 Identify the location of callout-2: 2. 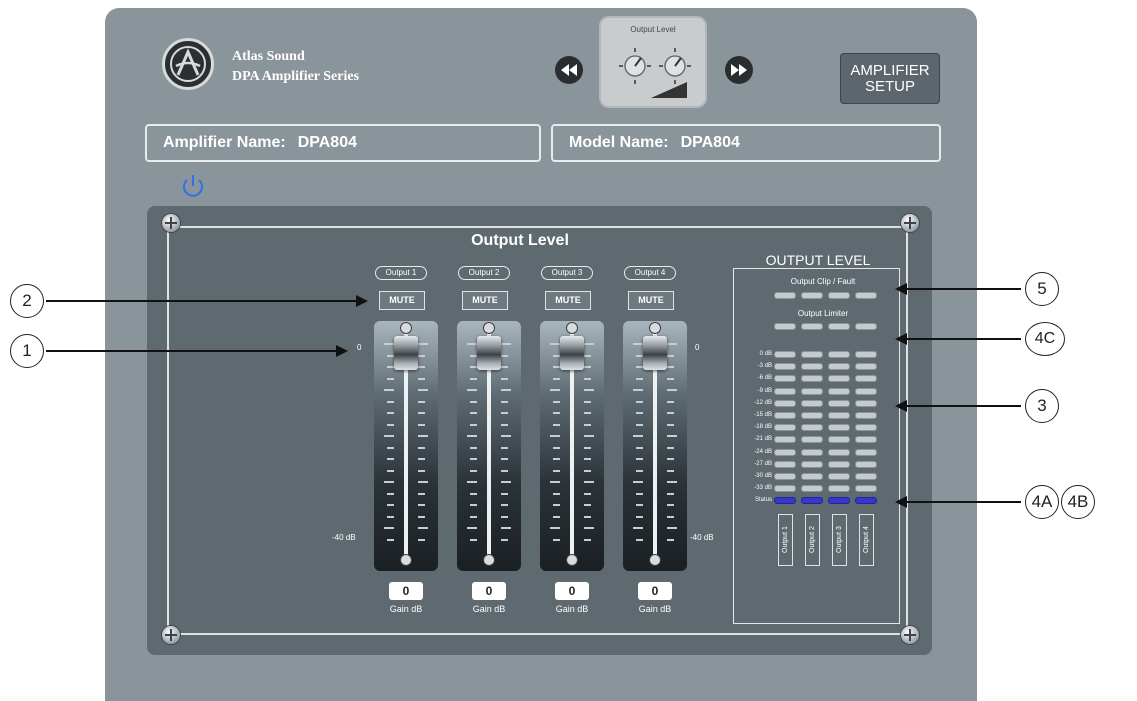
(27, 301).